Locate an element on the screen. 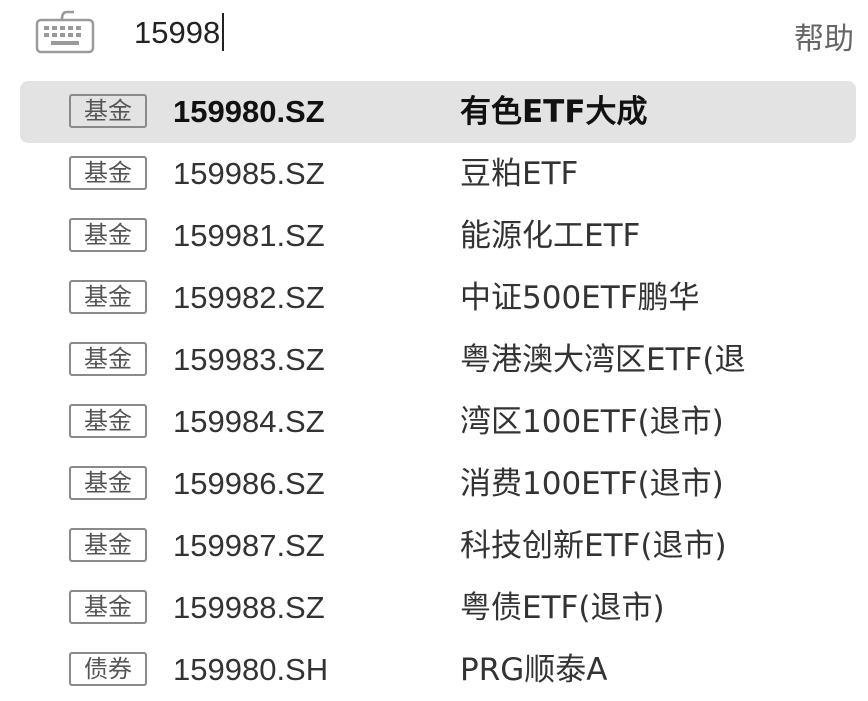 This screenshot has width=868, height=701. search-input is located at coordinates (427, 33).